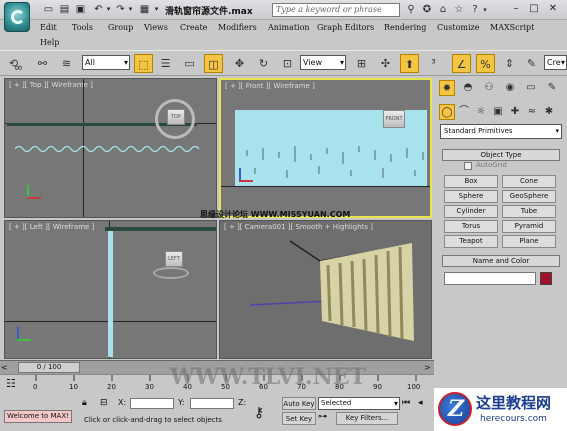  Describe the element at coordinates (49, 42) in the screenshot. I see `menu-item-help: Help` at that location.